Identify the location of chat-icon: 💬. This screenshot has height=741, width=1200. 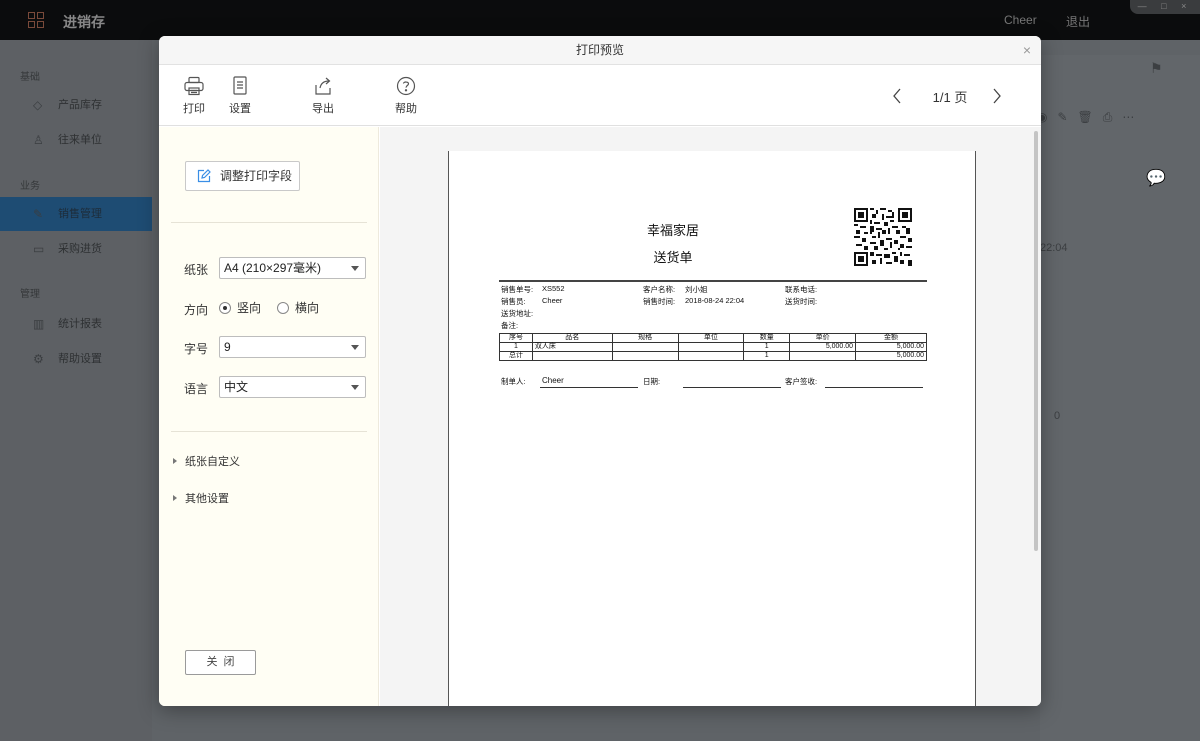
(1156, 178).